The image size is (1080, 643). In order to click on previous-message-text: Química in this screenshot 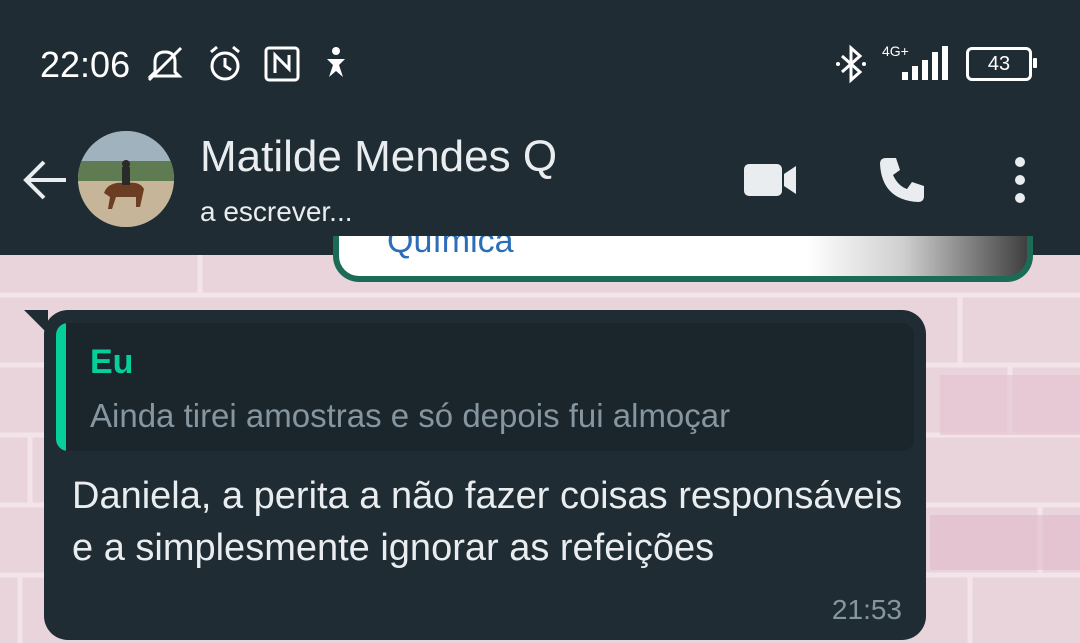, I will do `click(450, 248)`.